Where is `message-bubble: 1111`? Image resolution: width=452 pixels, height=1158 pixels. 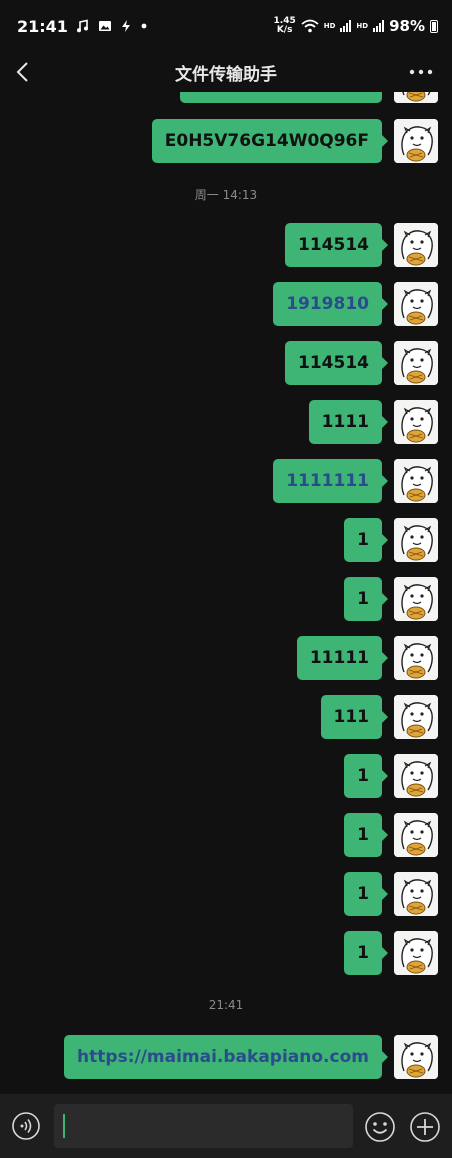 message-bubble: 1111 is located at coordinates (348, 422).